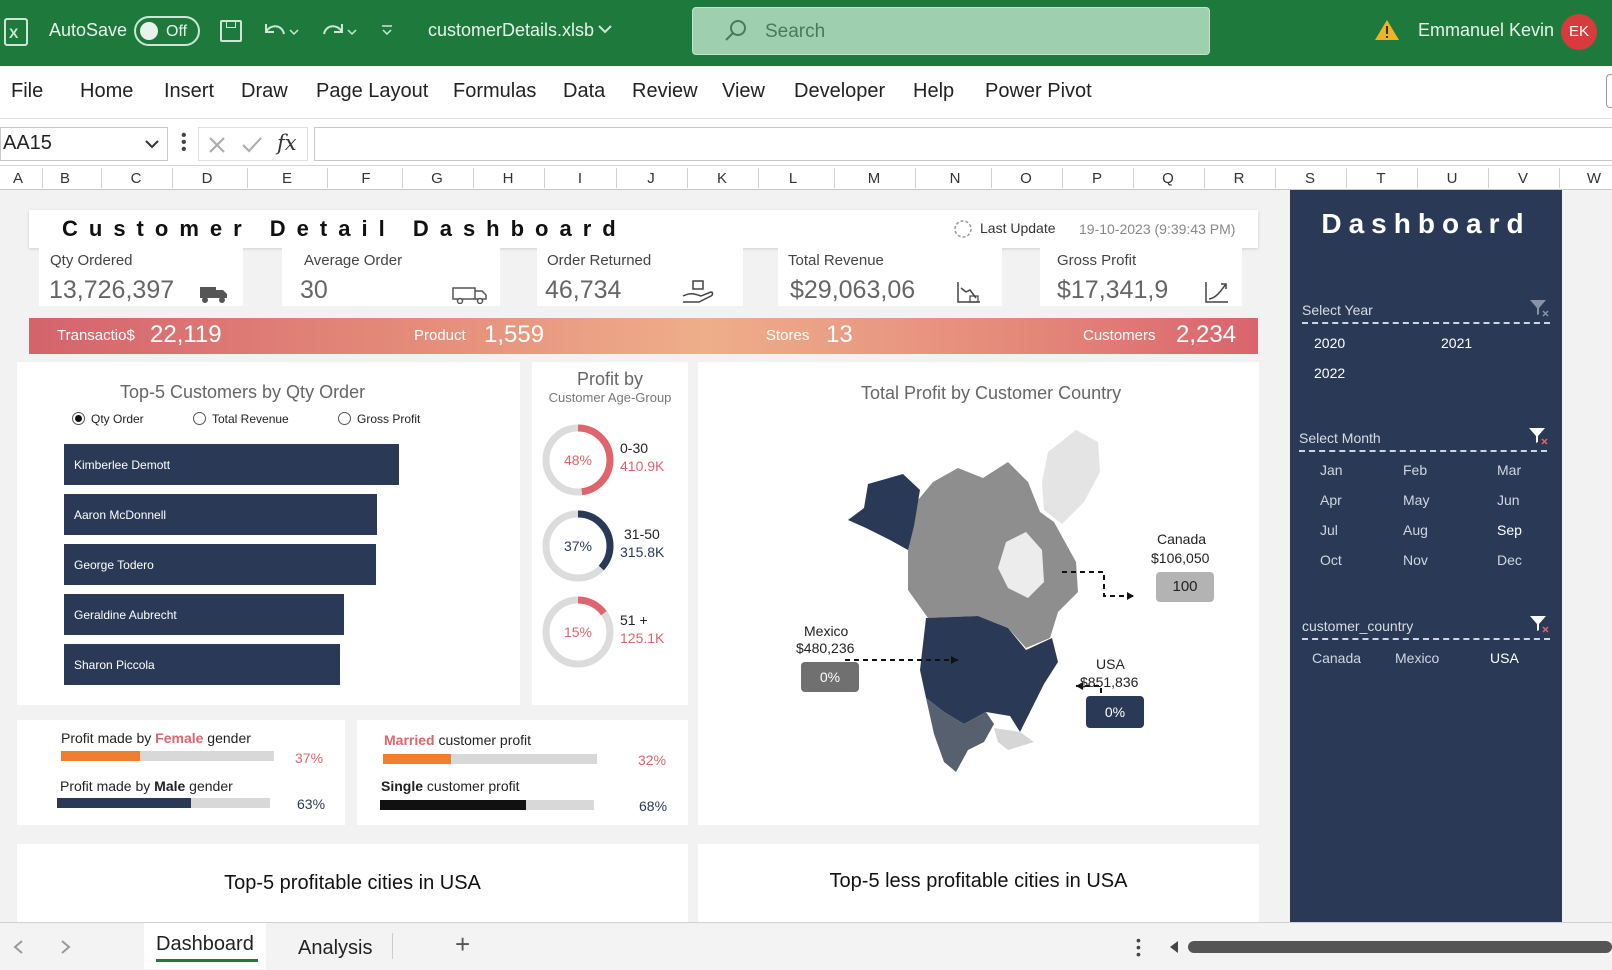 This screenshot has height=970, width=1612. Describe the element at coordinates (241, 419) in the screenshot. I see `option-total-revenue: Total Revenue` at that location.